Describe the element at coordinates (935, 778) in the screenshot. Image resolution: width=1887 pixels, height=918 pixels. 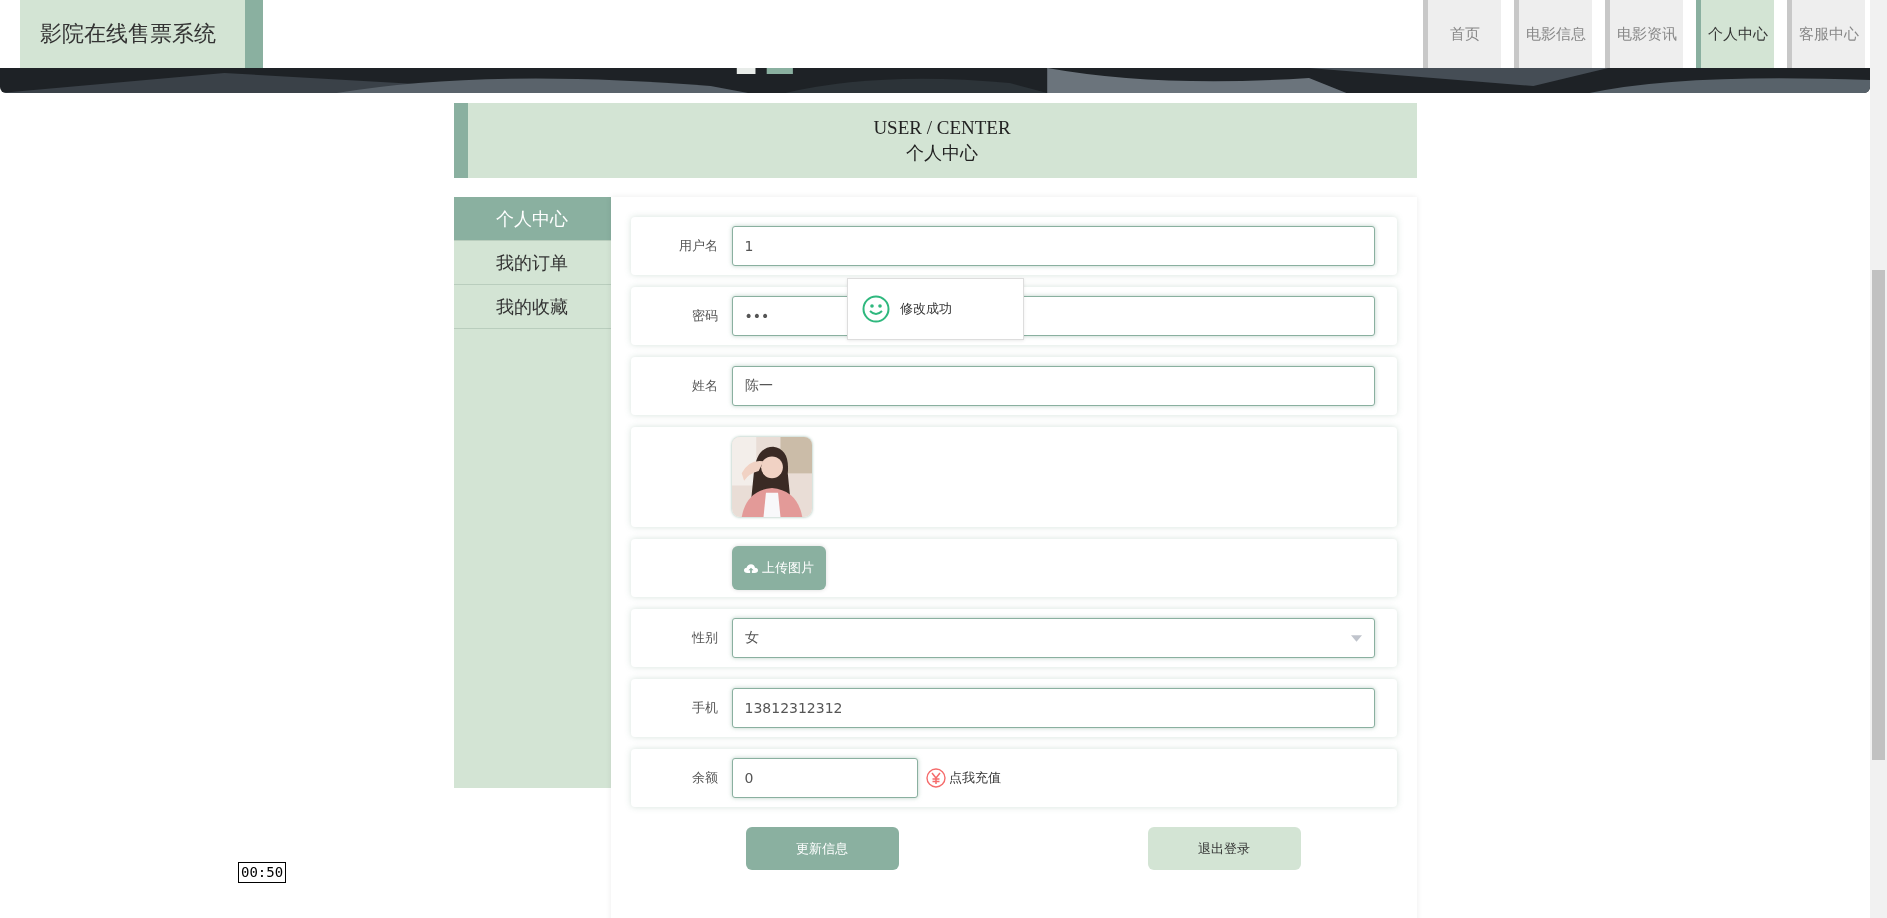
I see `yen-icon` at that location.